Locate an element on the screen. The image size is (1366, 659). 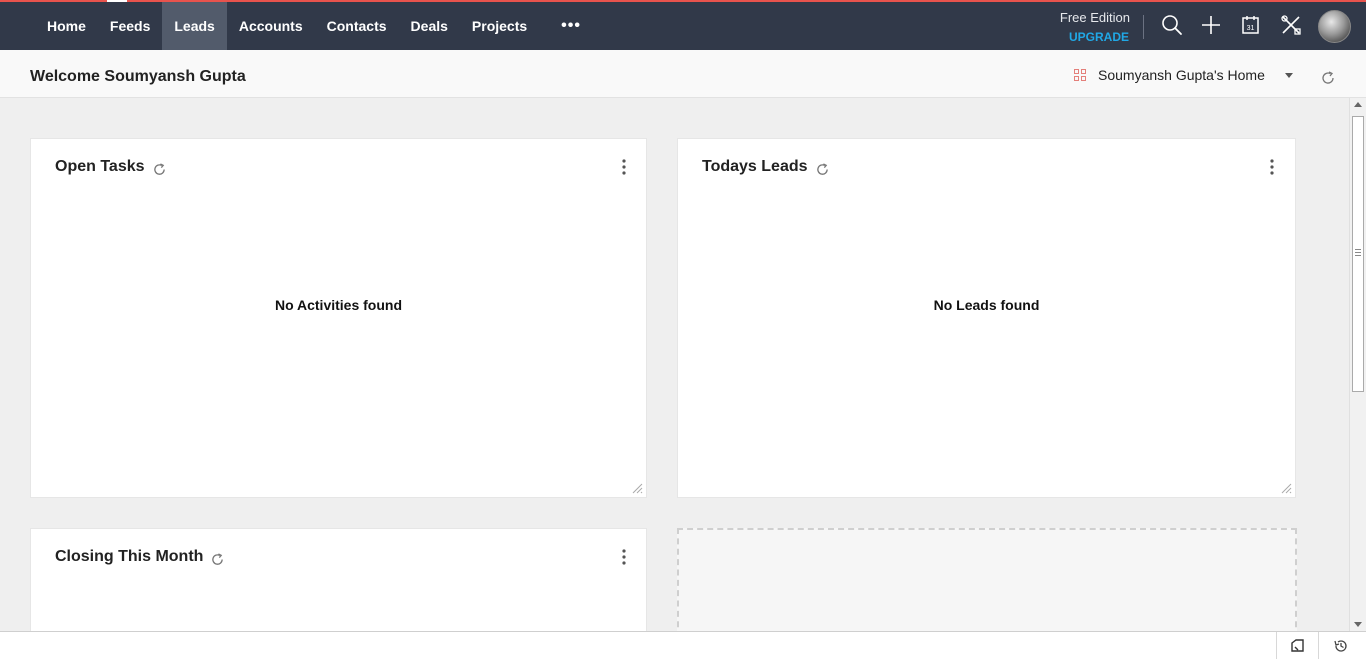
scrollbar-thumb is located at coordinates (1358, 254).